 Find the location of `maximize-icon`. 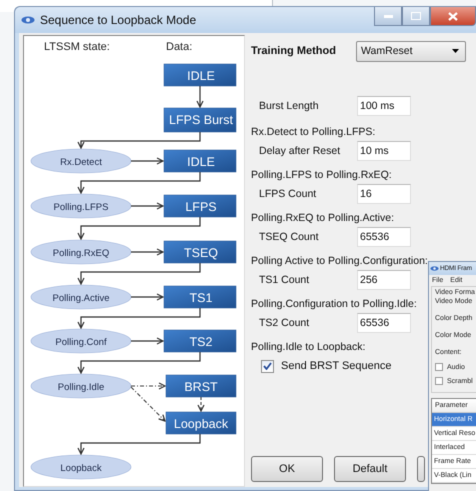

maximize-icon is located at coordinates (416, 16).